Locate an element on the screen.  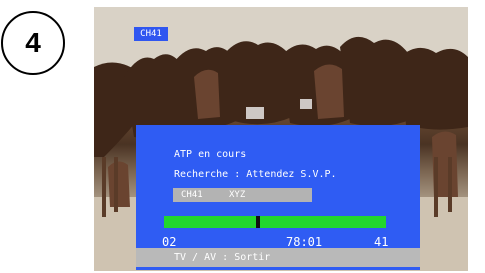
progress-start-label: 02 is located at coordinates (169, 242).